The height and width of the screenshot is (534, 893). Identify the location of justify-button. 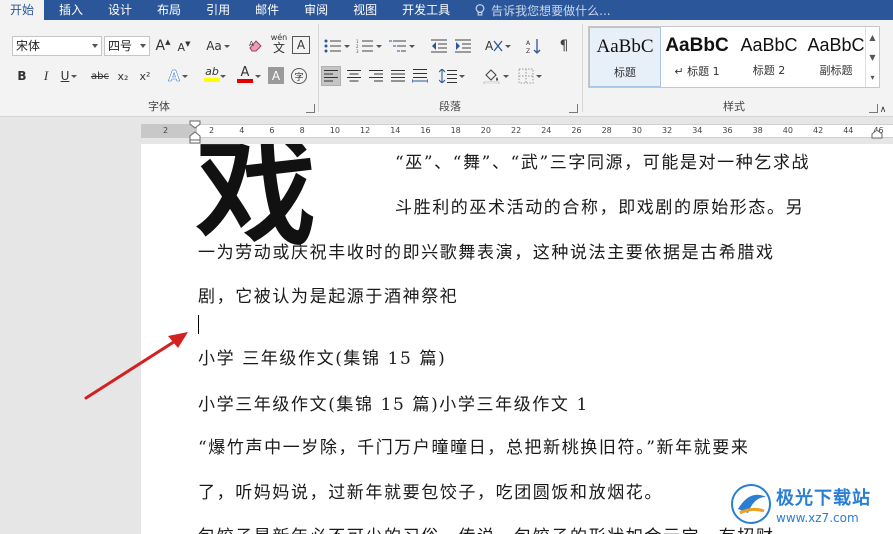
(398, 76).